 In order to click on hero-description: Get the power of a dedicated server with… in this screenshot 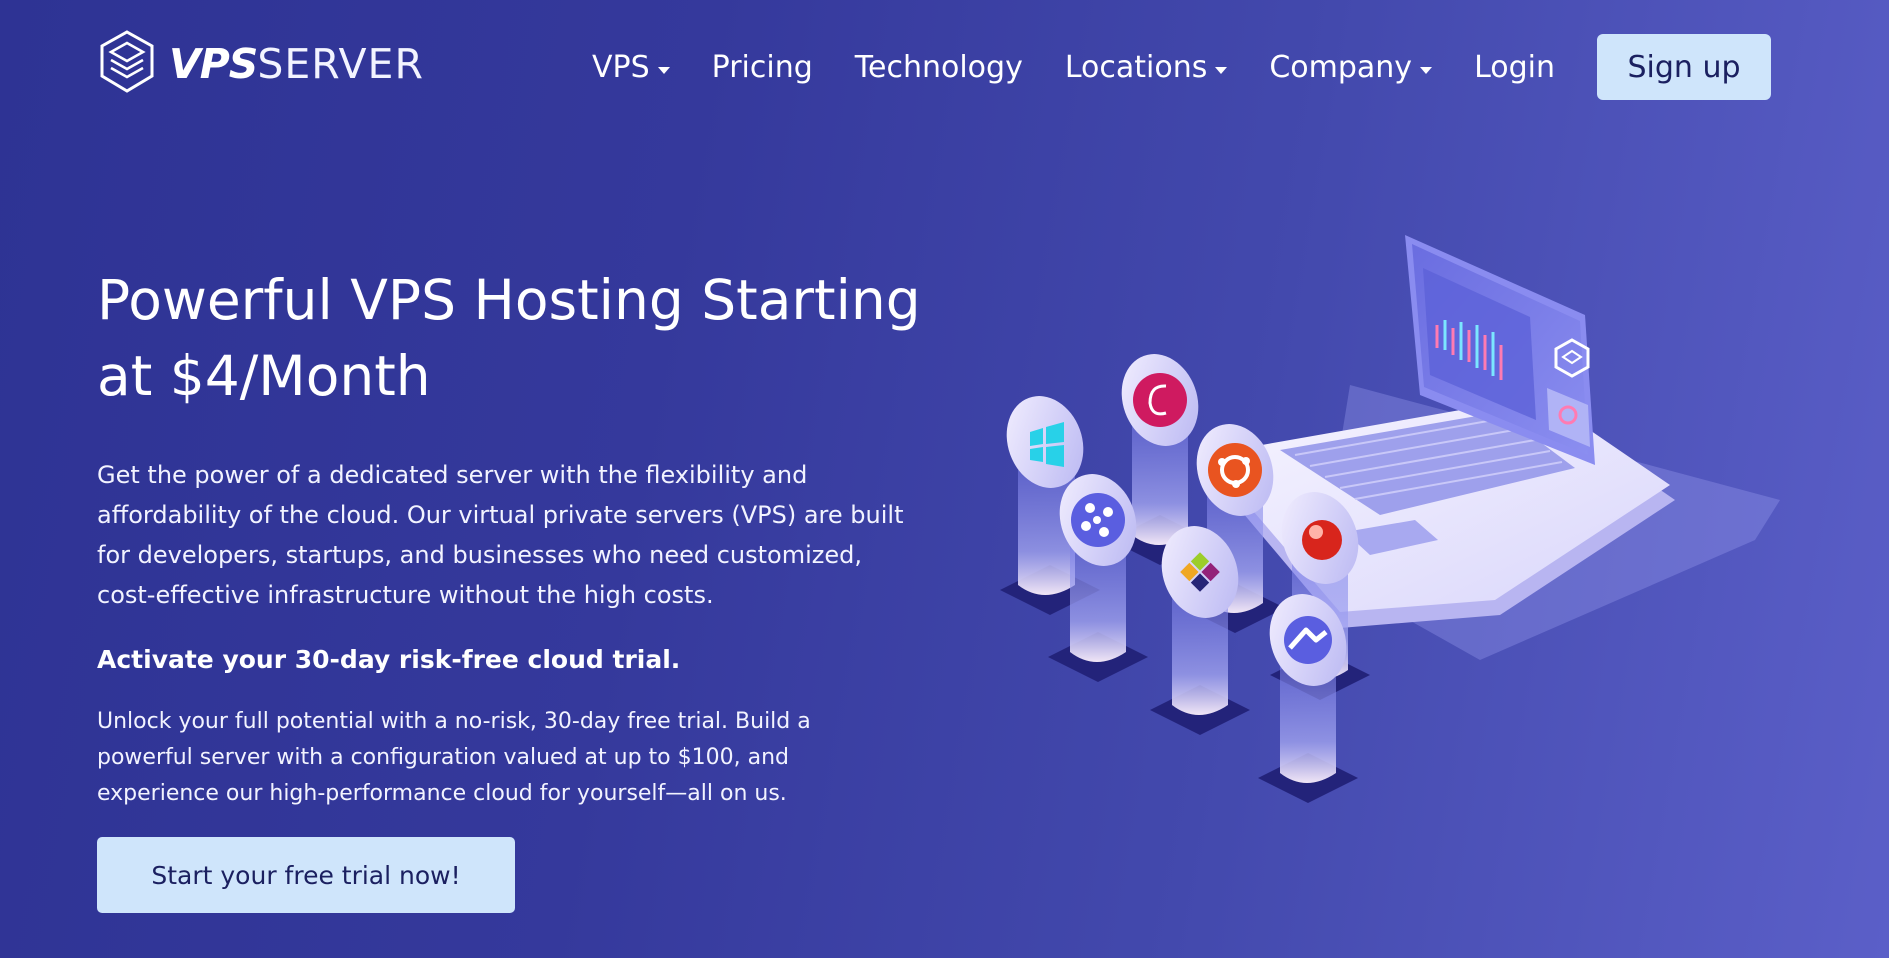, I will do `click(500, 535)`.